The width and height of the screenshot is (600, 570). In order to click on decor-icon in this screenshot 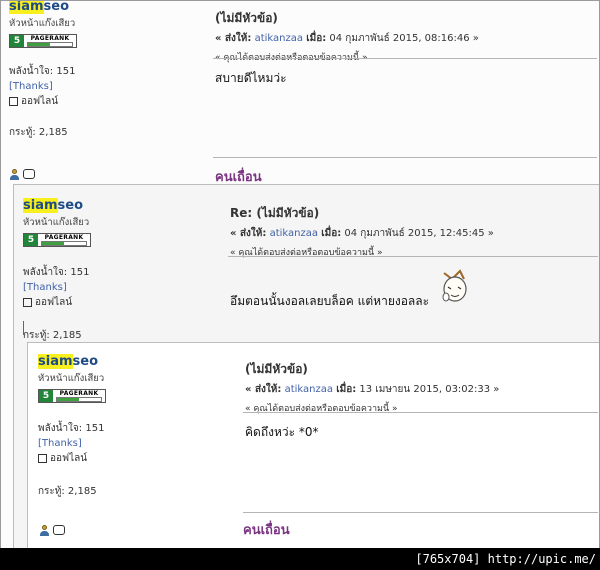, I will do `click(25, 328)`.